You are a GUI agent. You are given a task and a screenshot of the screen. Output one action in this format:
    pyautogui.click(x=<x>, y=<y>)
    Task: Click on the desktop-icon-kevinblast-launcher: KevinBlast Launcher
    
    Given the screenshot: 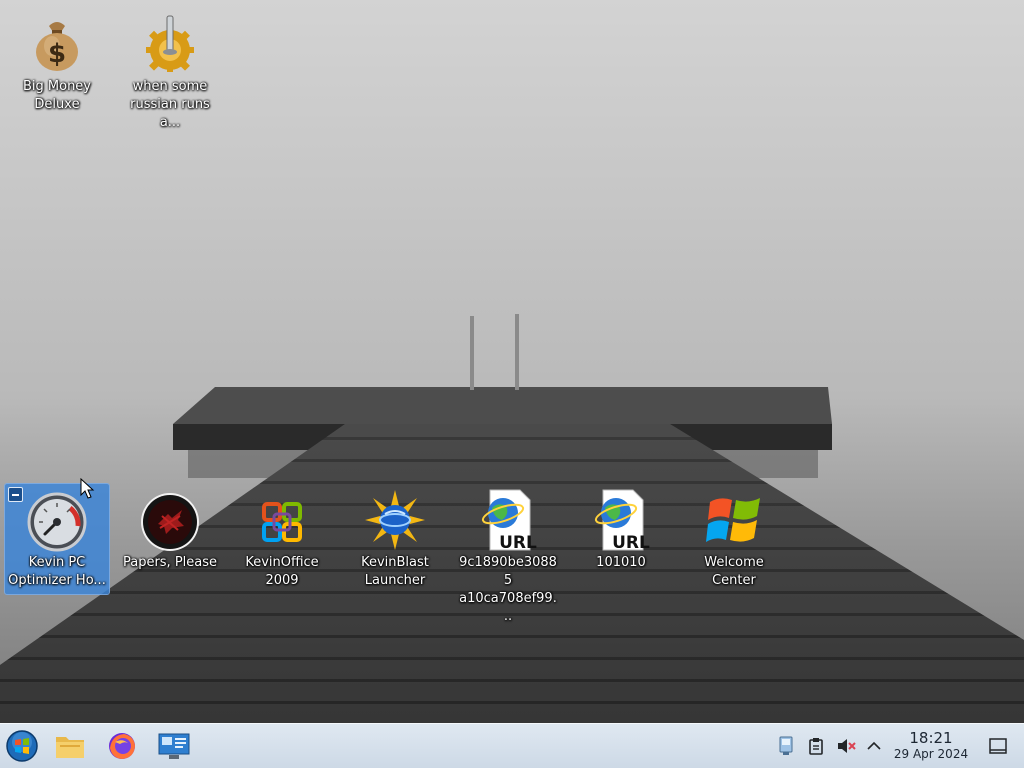 What is the action you would take?
    pyautogui.click(x=395, y=539)
    